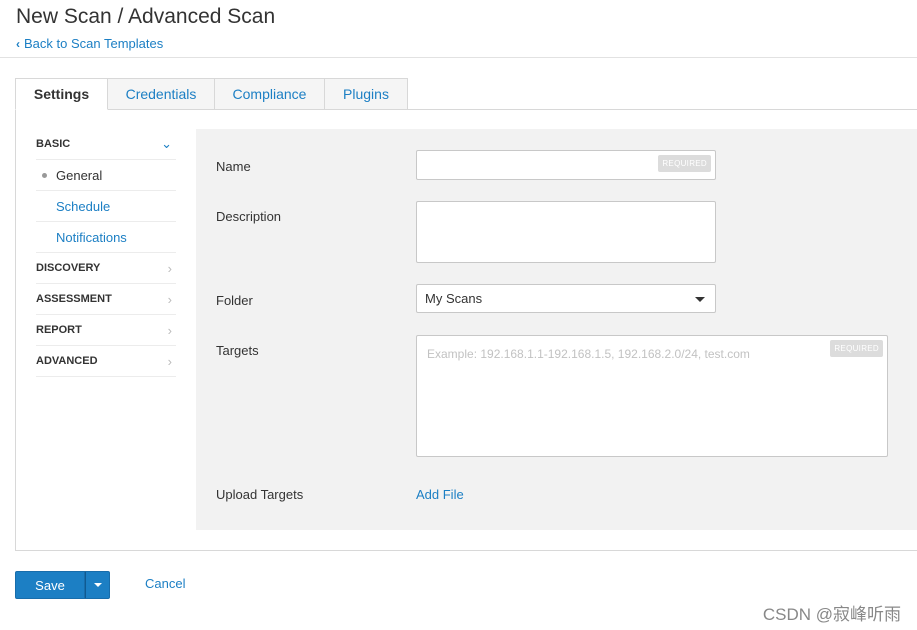 The width and height of the screenshot is (917, 630). What do you see at coordinates (106, 268) in the screenshot?
I see `sidebar-section-discovery: DISCOVERY ›` at bounding box center [106, 268].